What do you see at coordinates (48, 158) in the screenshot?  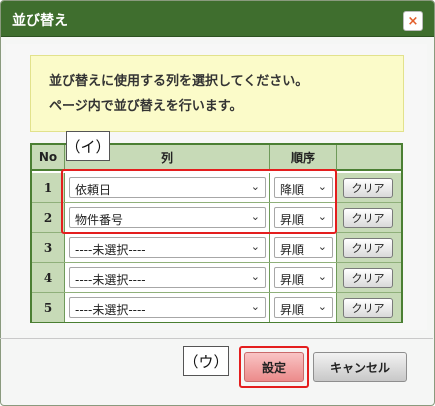 I see `header-no: No` at bounding box center [48, 158].